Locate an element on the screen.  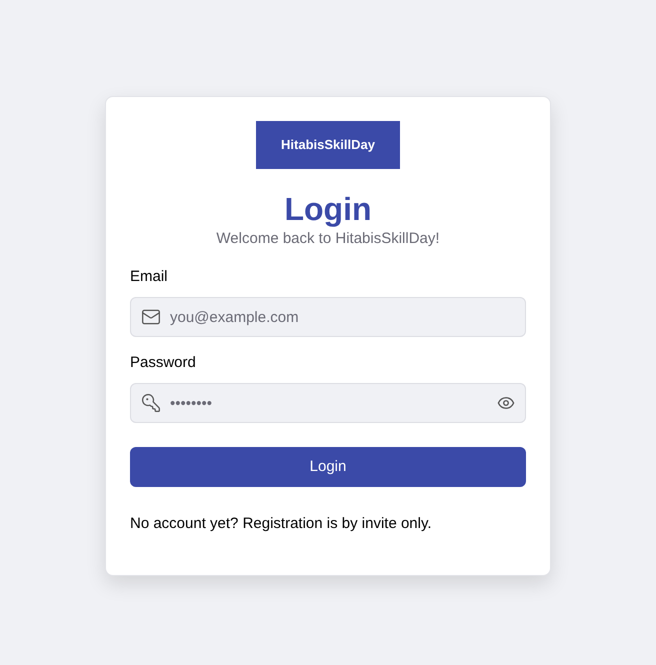
key-icon is located at coordinates (151, 403).